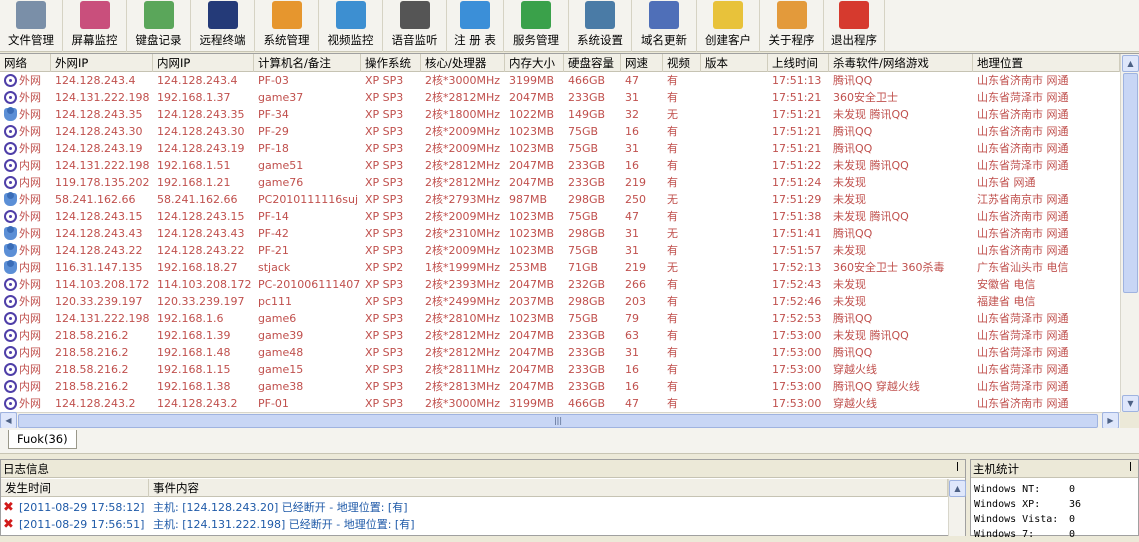 The image size is (1139, 542). I want to click on group-tab-strip: Fuok(36), so click(569, 441).